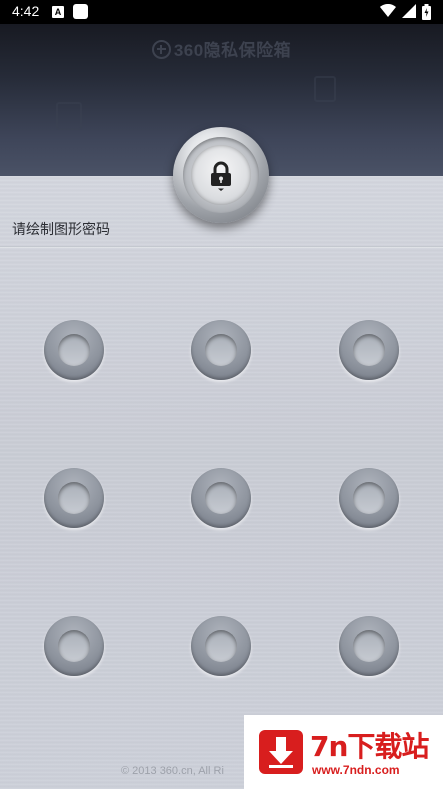  What do you see at coordinates (232, 50) in the screenshot?
I see `app-logo-text: 360隐私保险箱` at bounding box center [232, 50].